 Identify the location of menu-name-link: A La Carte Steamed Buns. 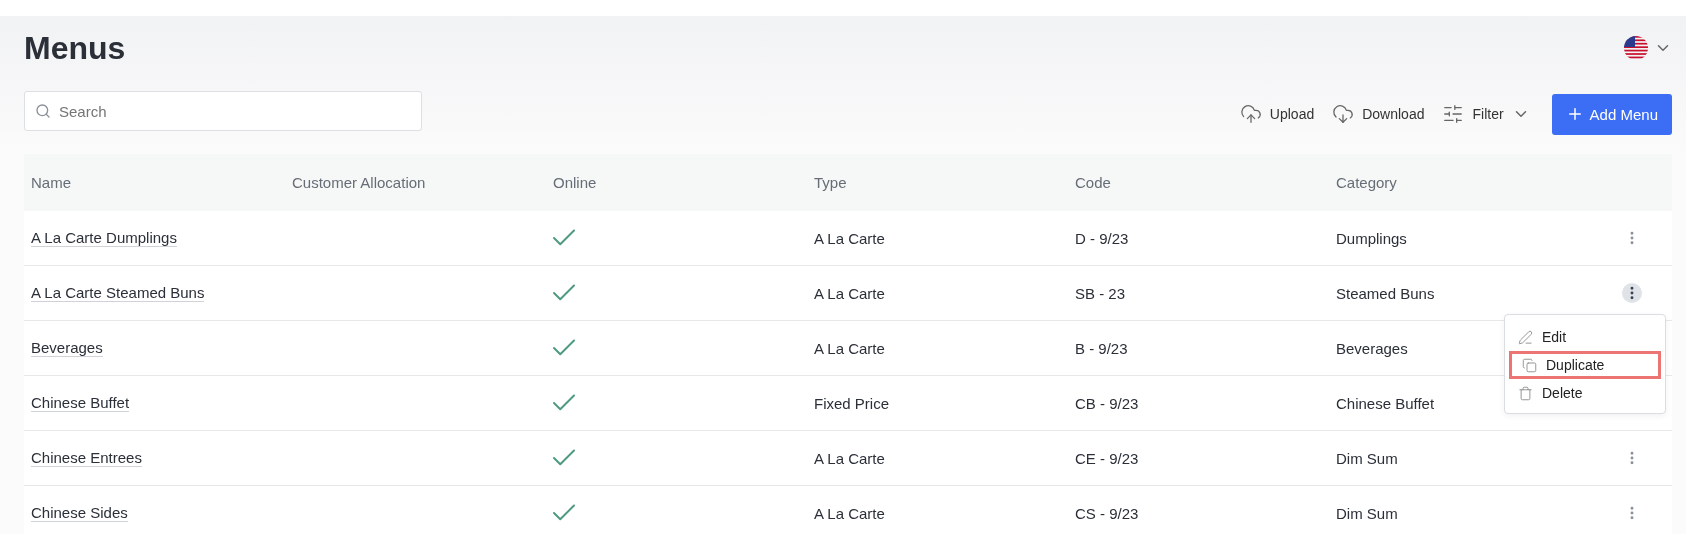
(118, 293).